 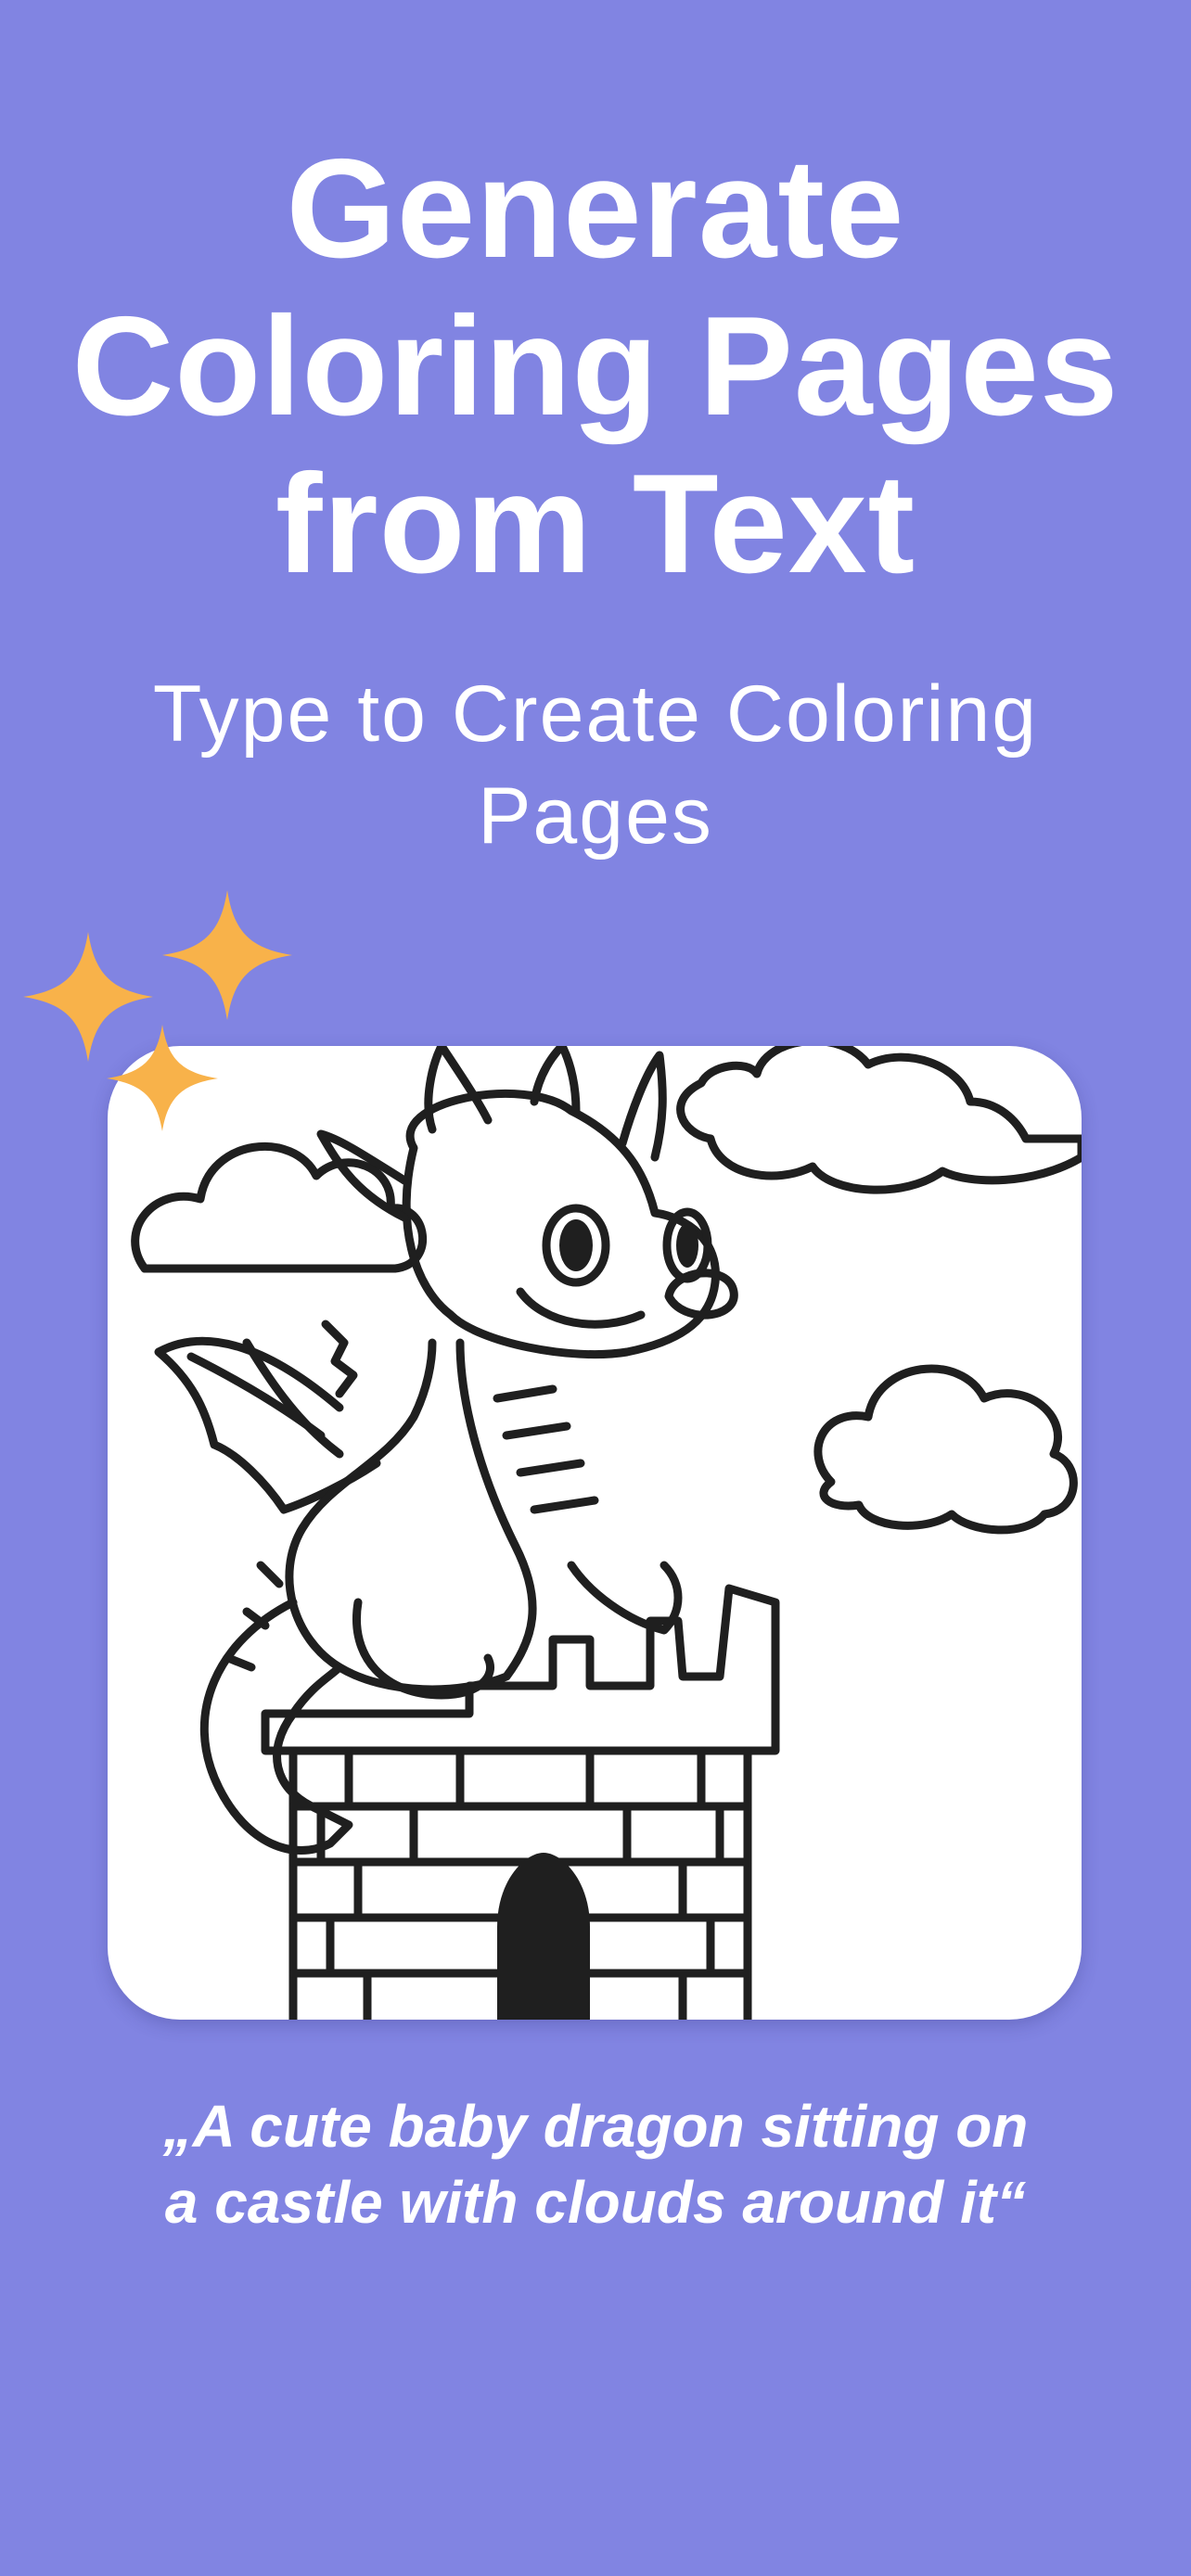 I want to click on cloud-right, so click(x=945, y=1450).